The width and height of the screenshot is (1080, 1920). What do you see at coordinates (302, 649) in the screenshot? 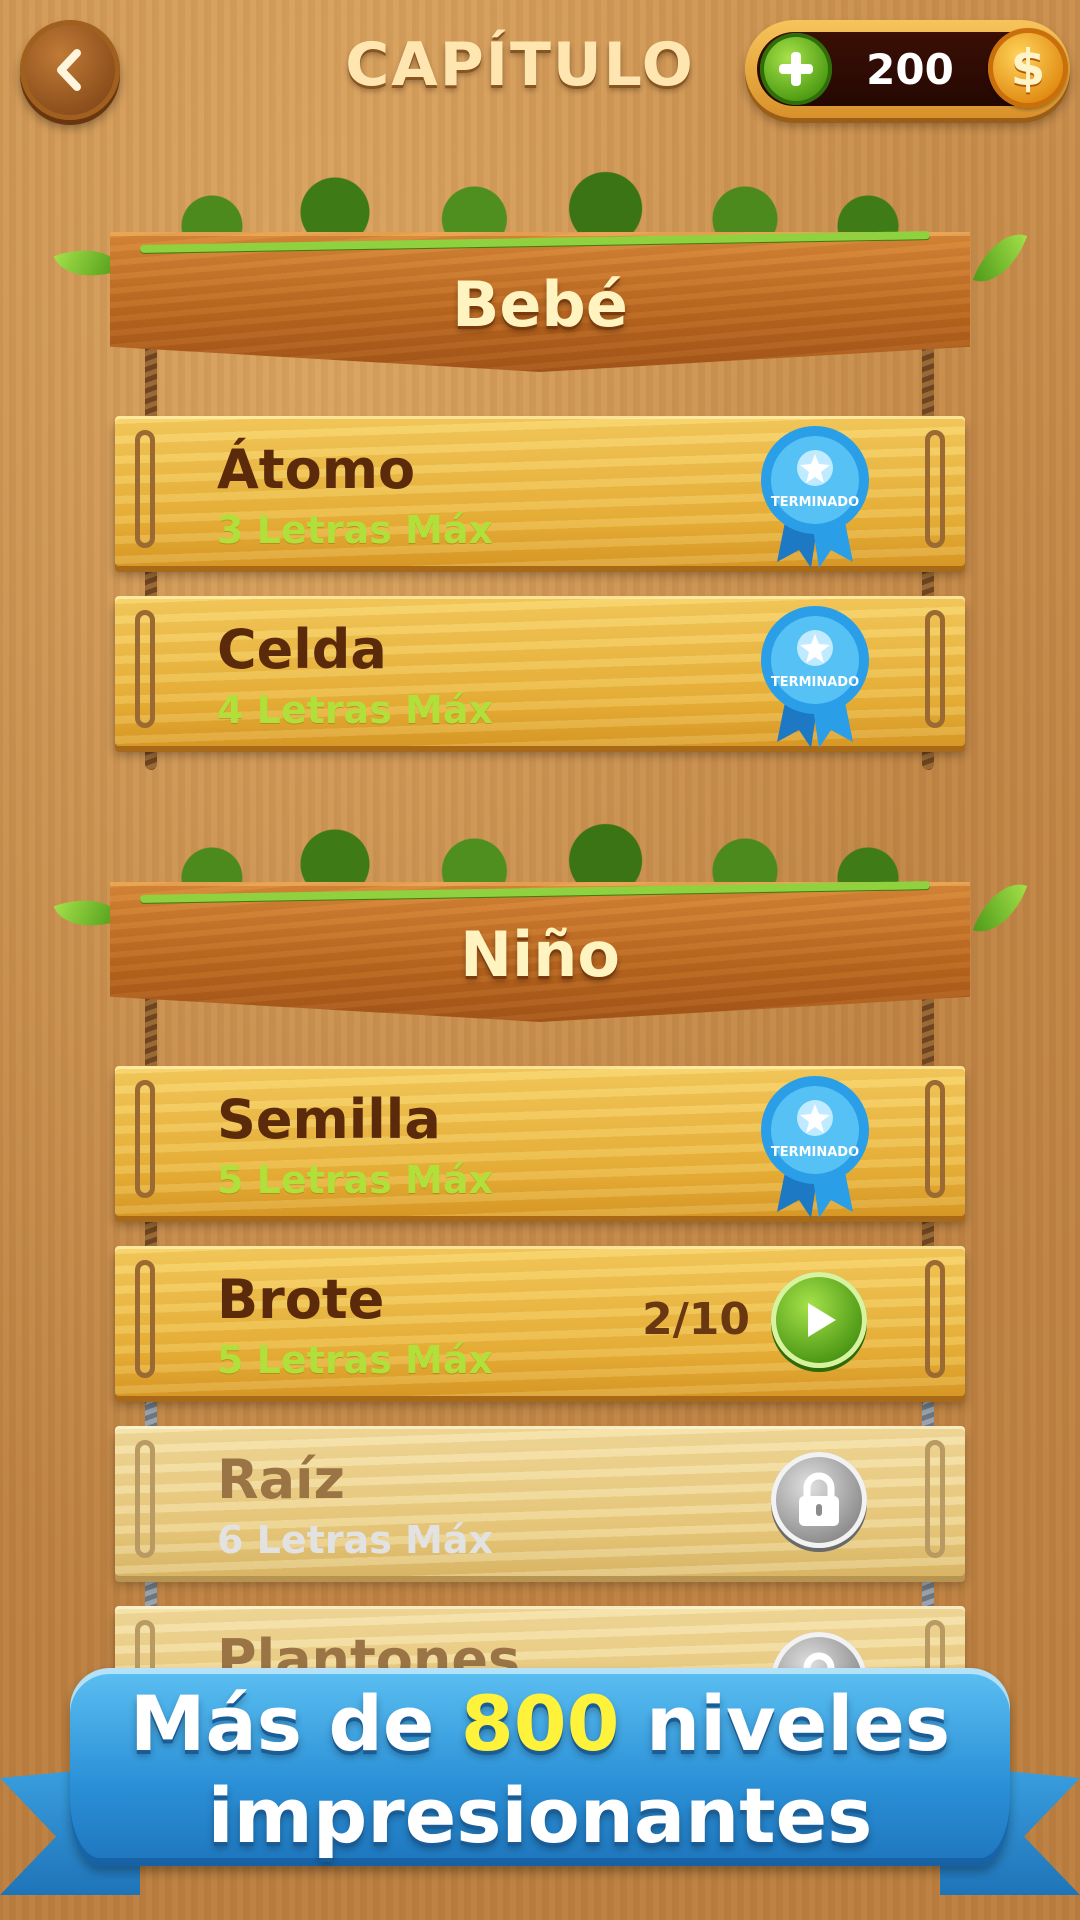
I see `level-name: Celda` at bounding box center [302, 649].